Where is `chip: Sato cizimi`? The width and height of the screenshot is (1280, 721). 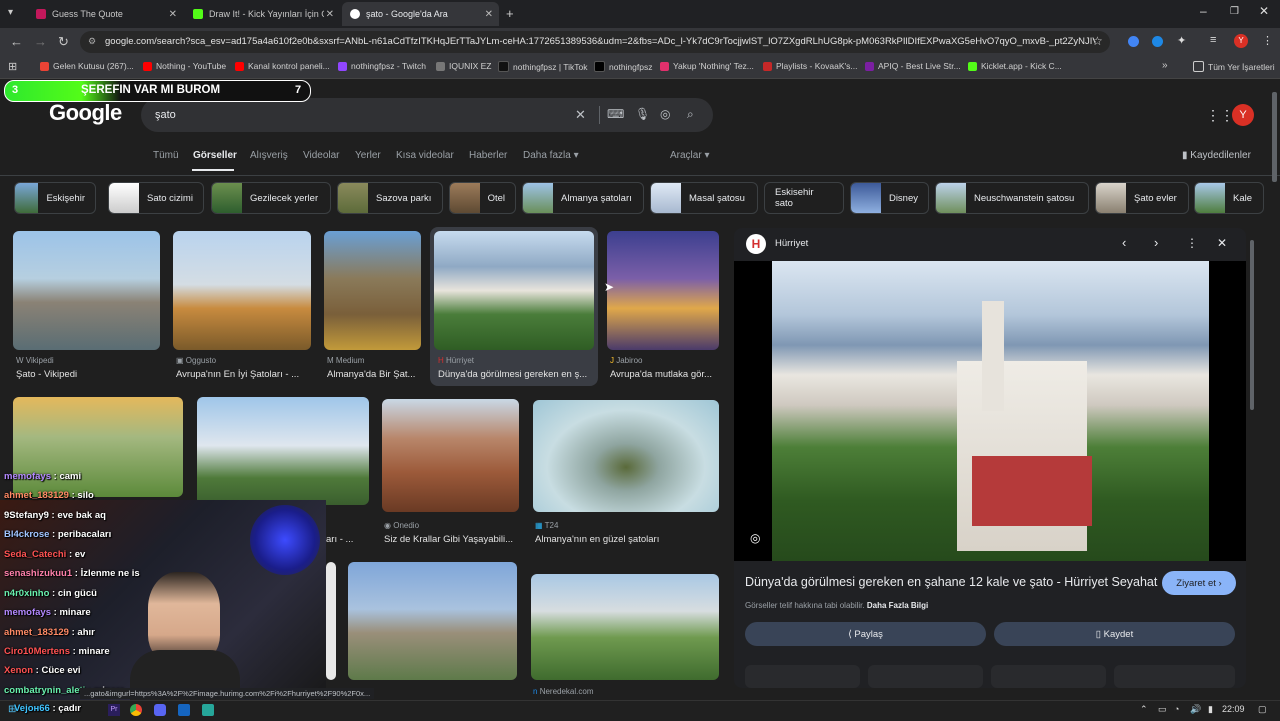
chip: Sato cizimi is located at coordinates (156, 198).